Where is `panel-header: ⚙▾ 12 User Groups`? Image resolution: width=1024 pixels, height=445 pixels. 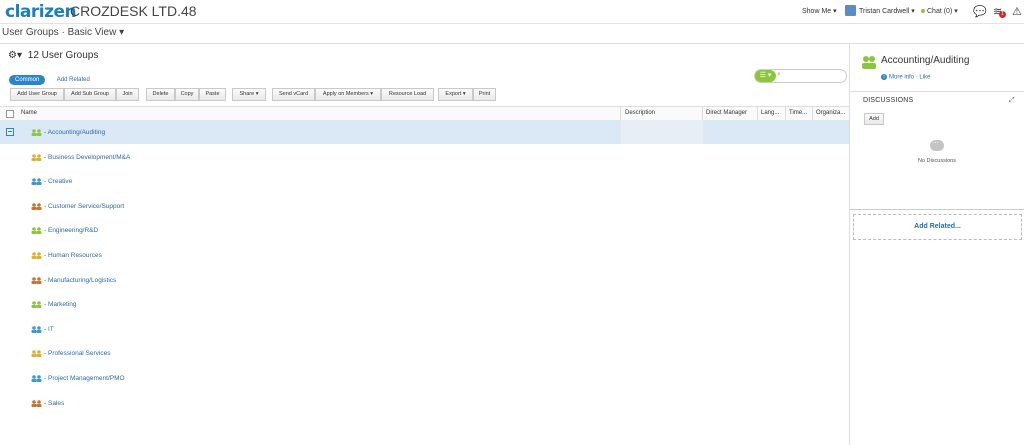 panel-header: ⚙▾ 12 User Groups is located at coordinates (53, 55).